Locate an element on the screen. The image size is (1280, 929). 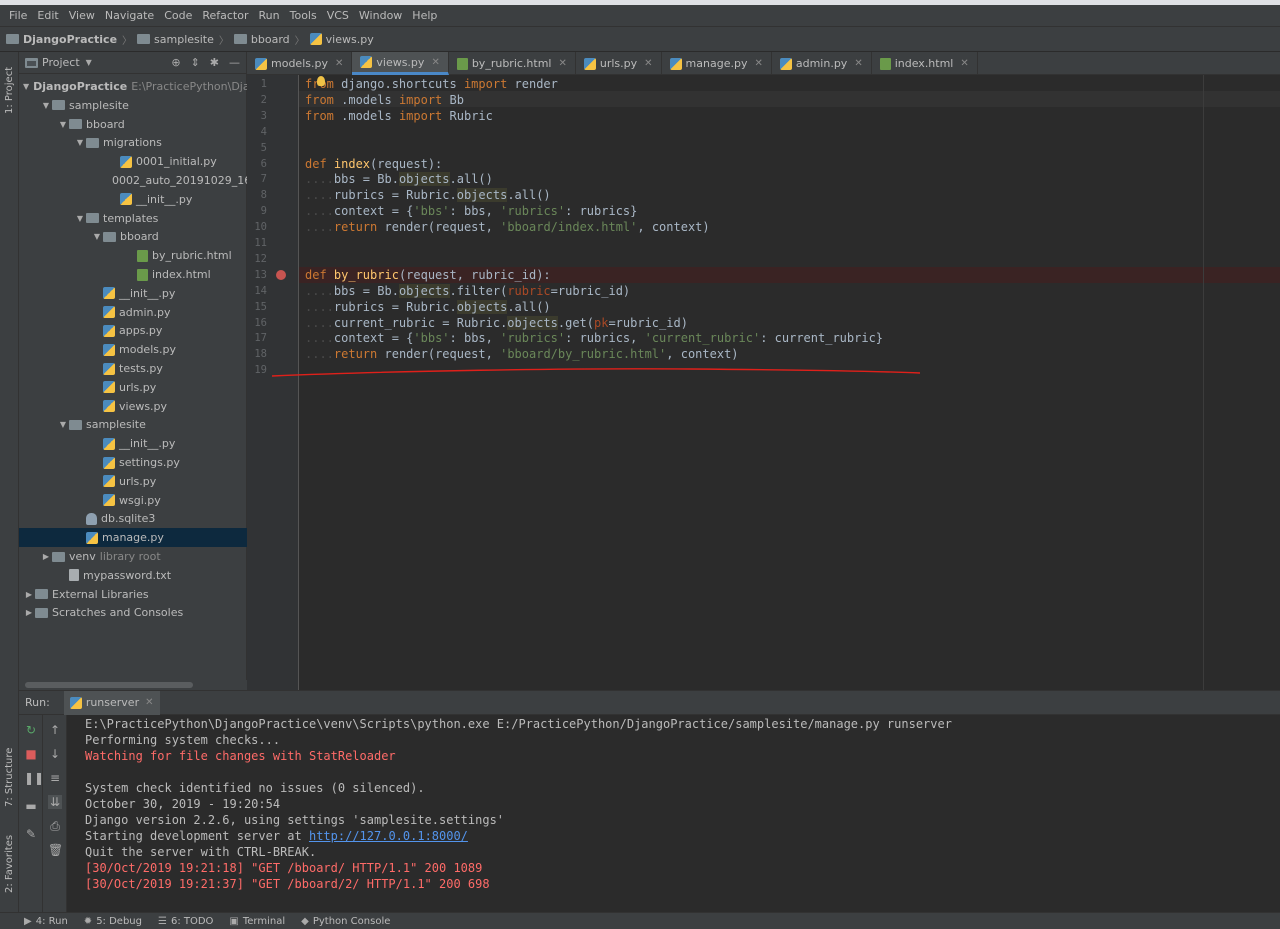
editor-tab: urls.py ✕ is located at coordinates (619, 63).